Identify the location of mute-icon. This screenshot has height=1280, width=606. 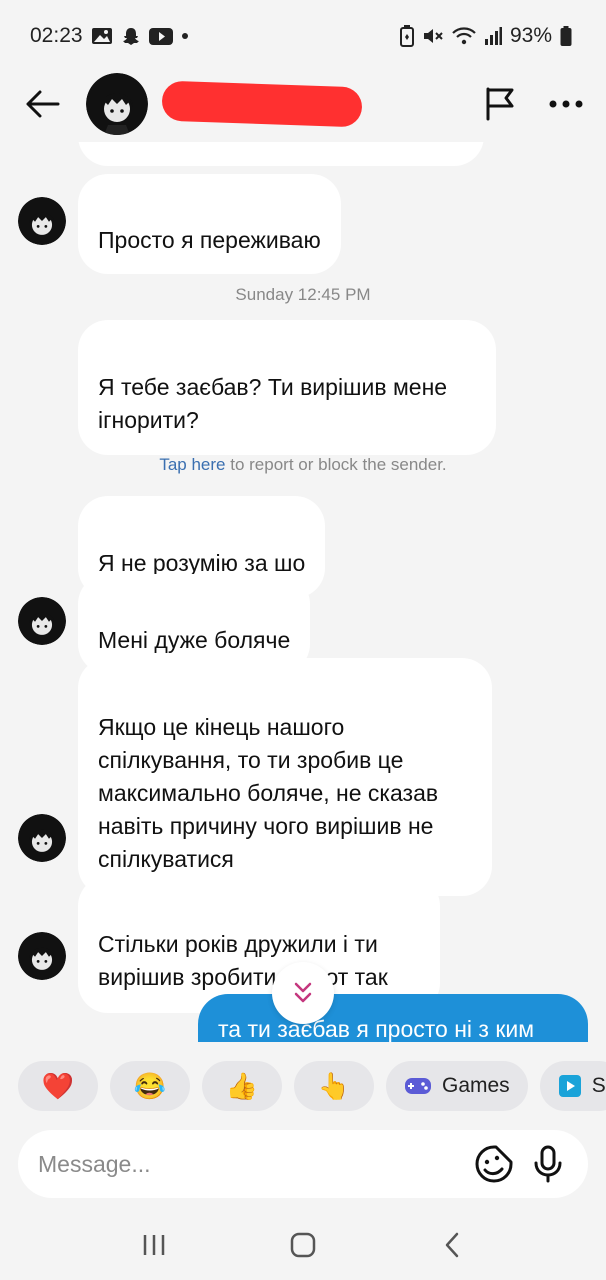
(433, 36).